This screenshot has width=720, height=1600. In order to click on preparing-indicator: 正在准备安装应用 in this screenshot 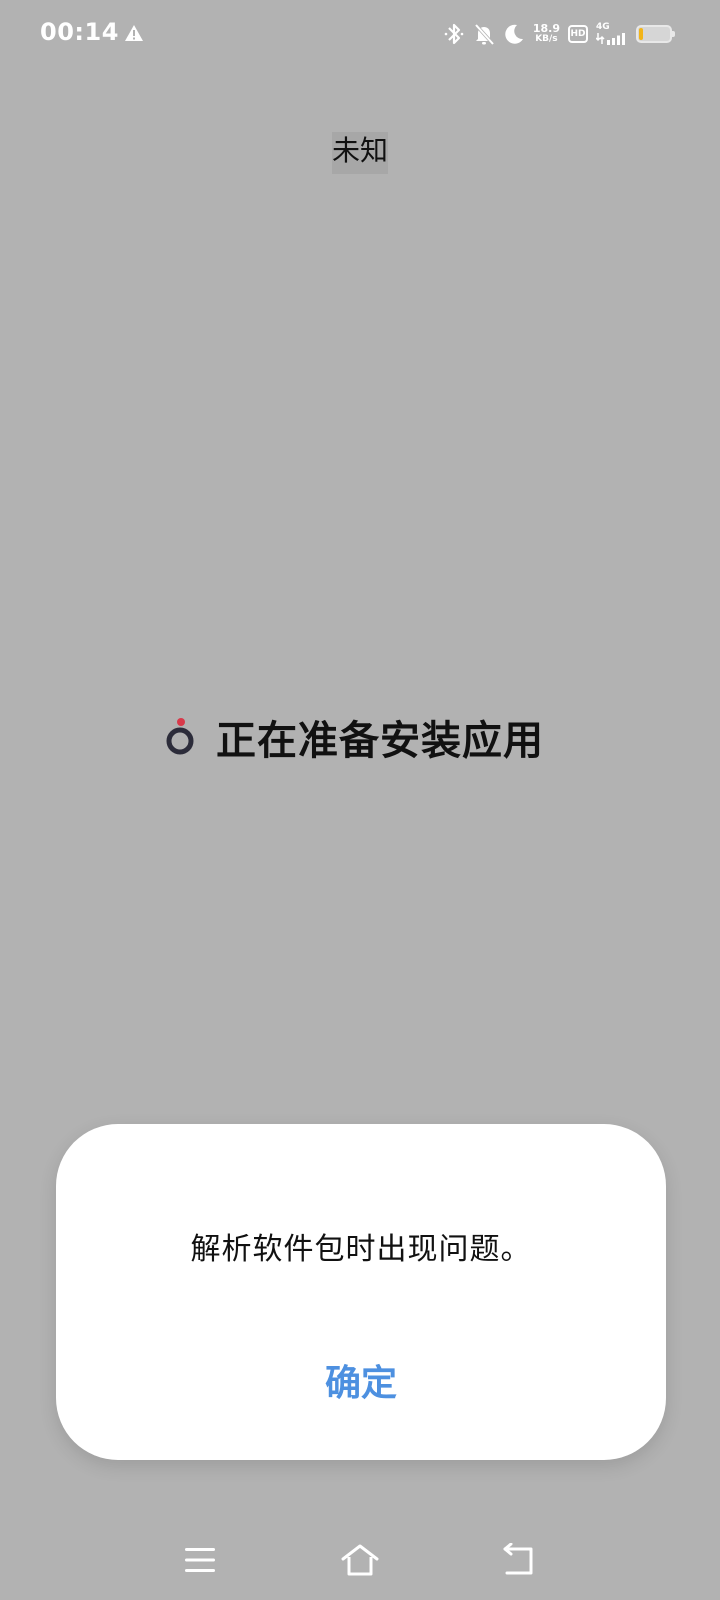, I will do `click(354, 738)`.